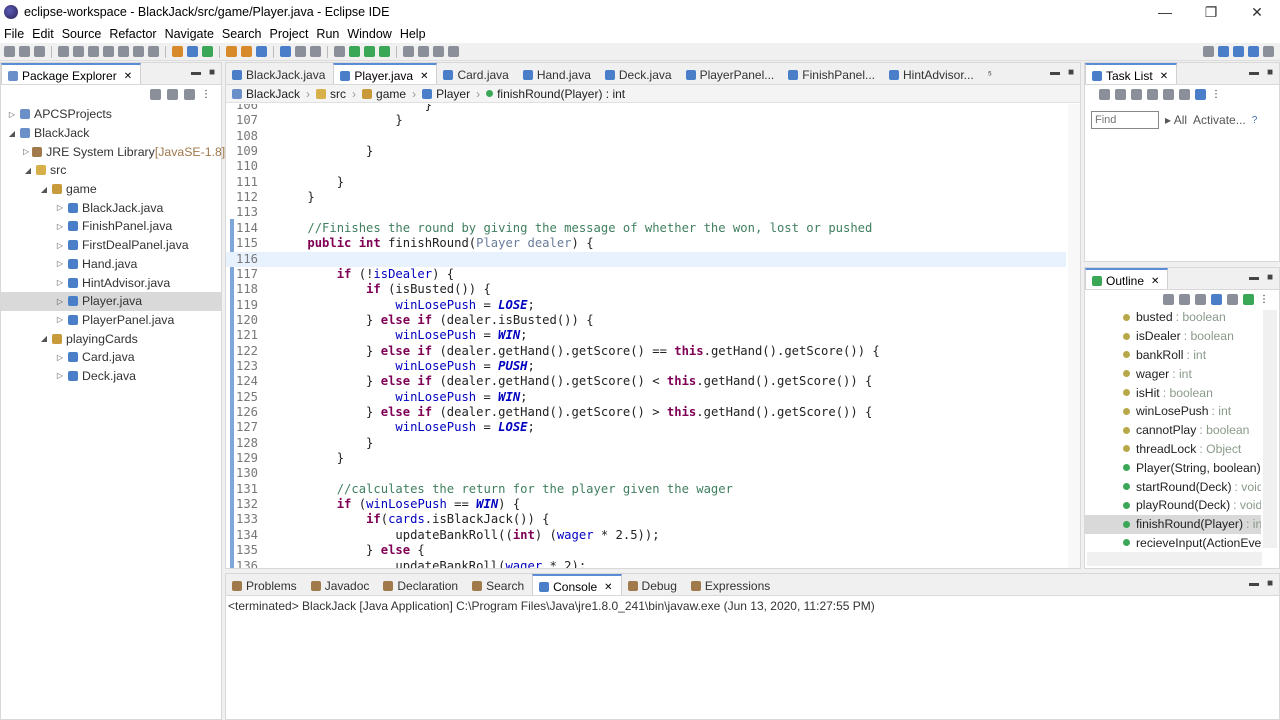  I want to click on back-icon, so click(408, 51).